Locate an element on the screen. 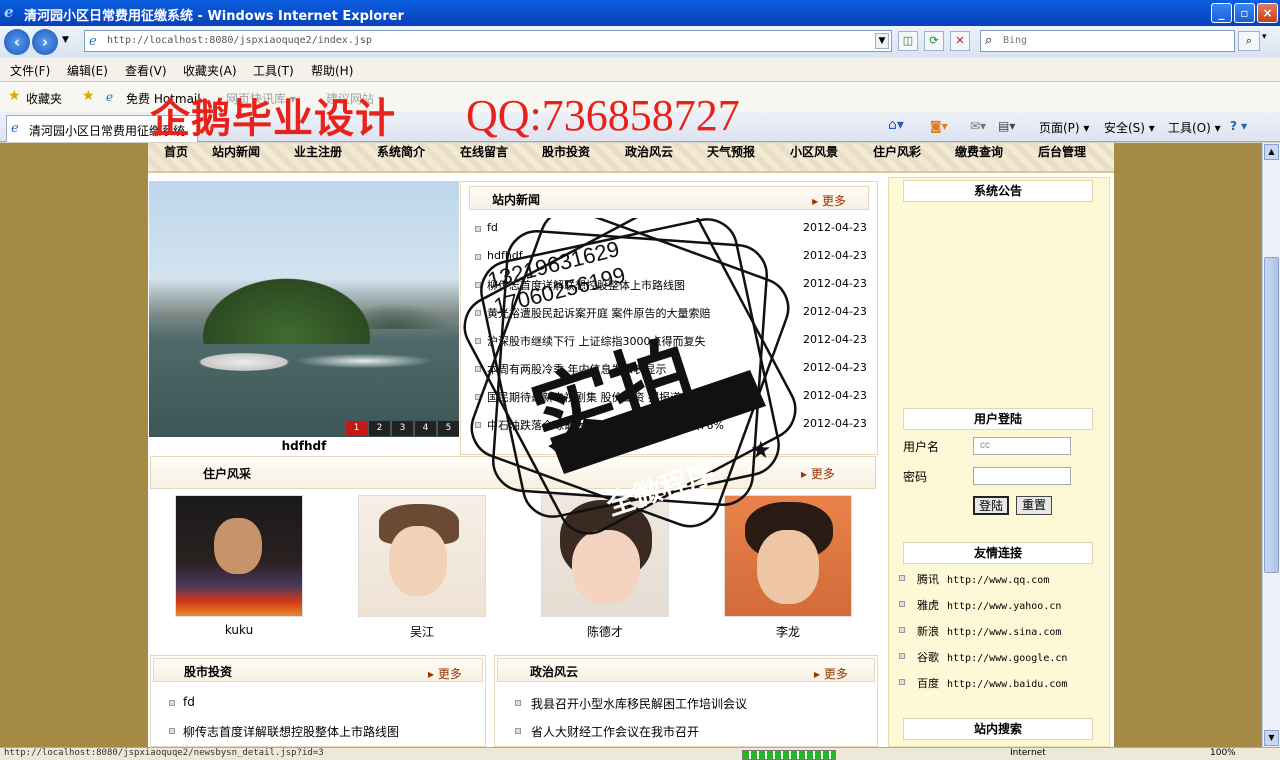 This screenshot has height=760, width=1280. politics-item: 省人大财经工作会议在我市召开 is located at coordinates (615, 731).